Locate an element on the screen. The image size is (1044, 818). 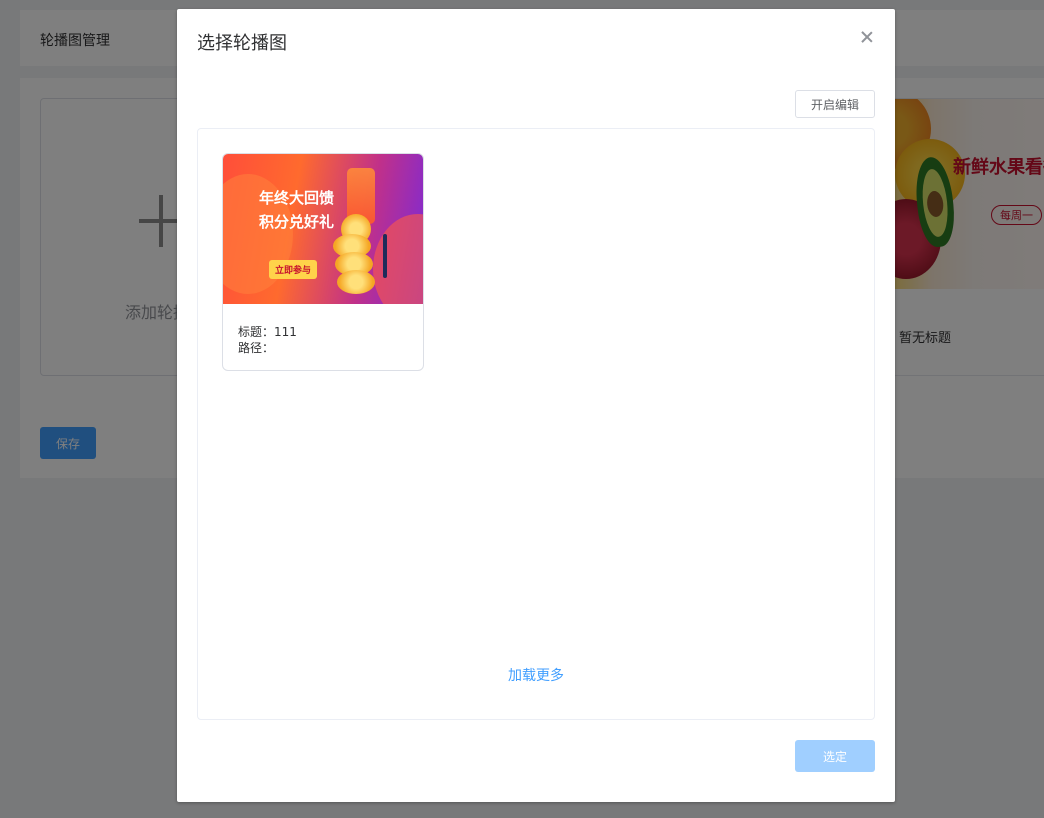
confirm-select-button: 选定 is located at coordinates (835, 756).